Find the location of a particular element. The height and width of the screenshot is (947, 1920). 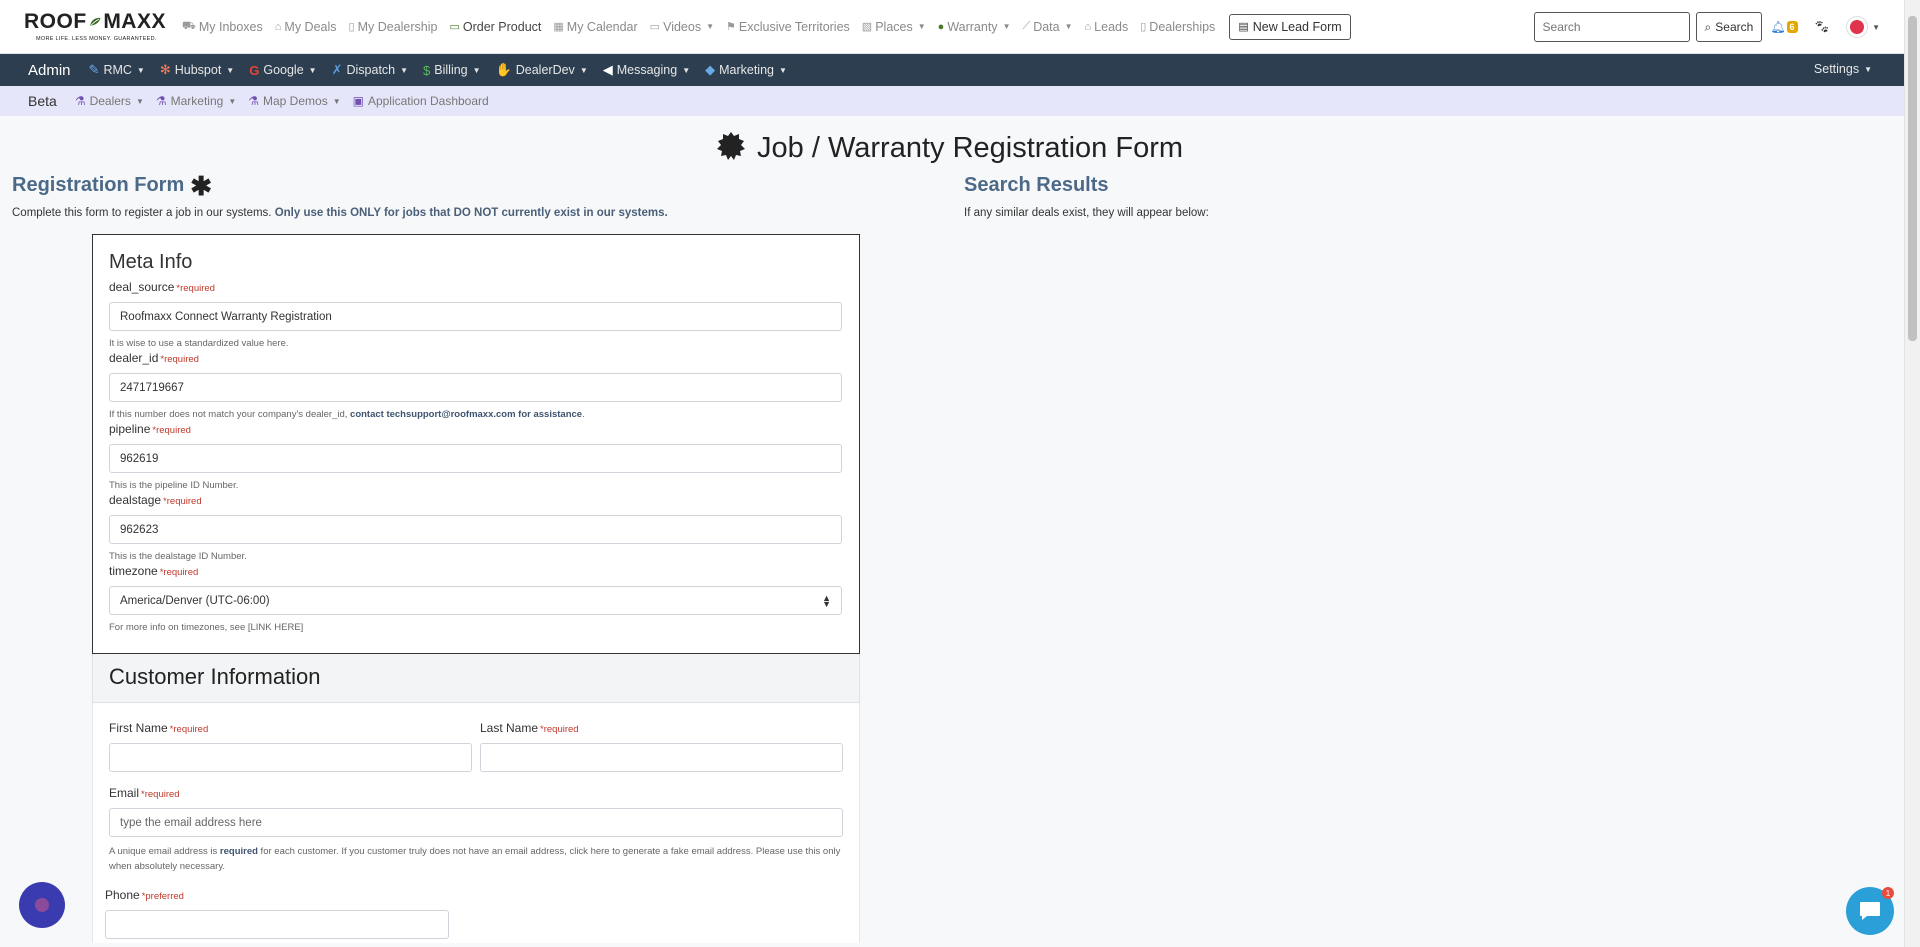

timezone-label: timezone *required is located at coordinates (154, 571).